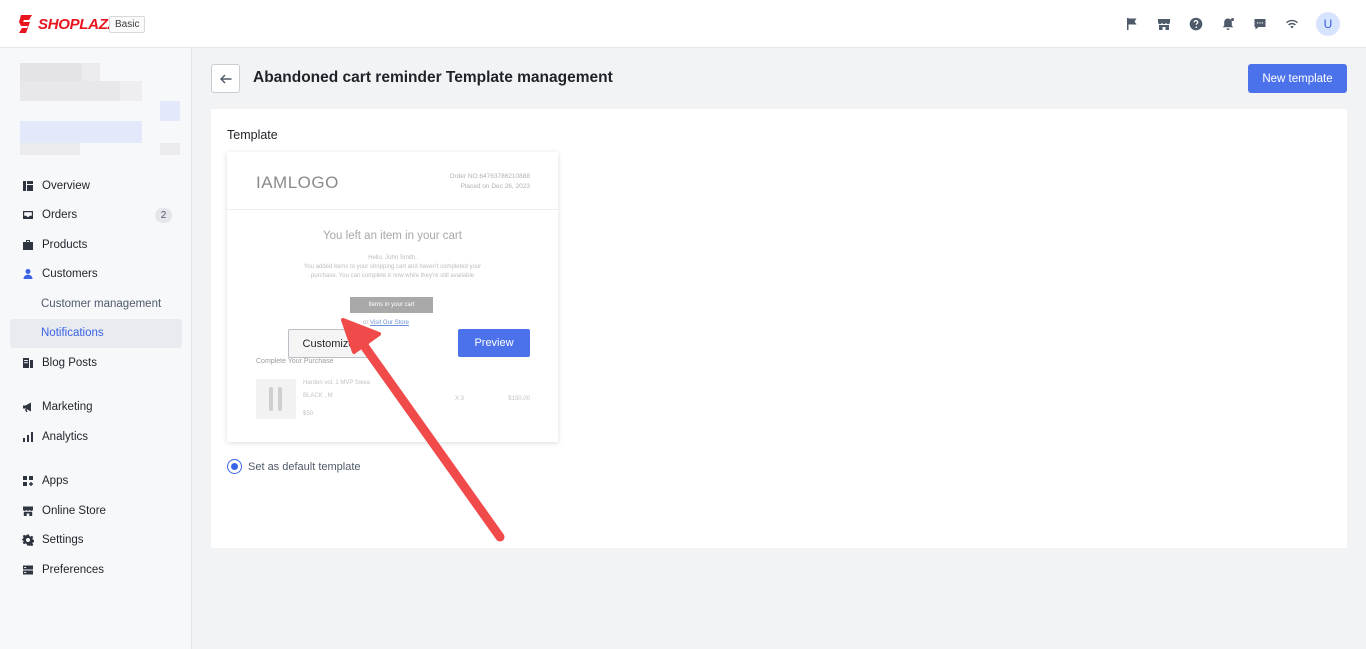  Describe the element at coordinates (1164, 24) in the screenshot. I see `store-icon` at that location.